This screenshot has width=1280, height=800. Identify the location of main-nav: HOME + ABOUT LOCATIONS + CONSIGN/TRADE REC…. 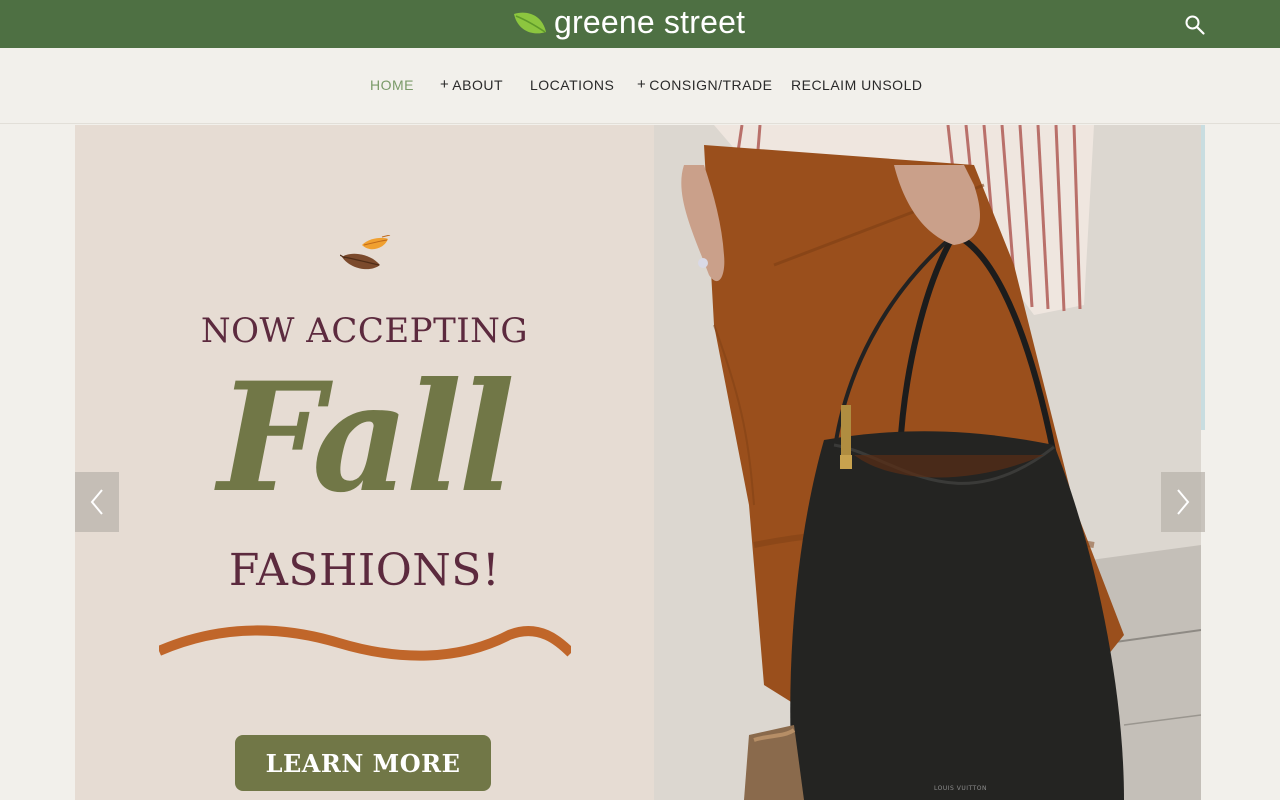
(640, 86).